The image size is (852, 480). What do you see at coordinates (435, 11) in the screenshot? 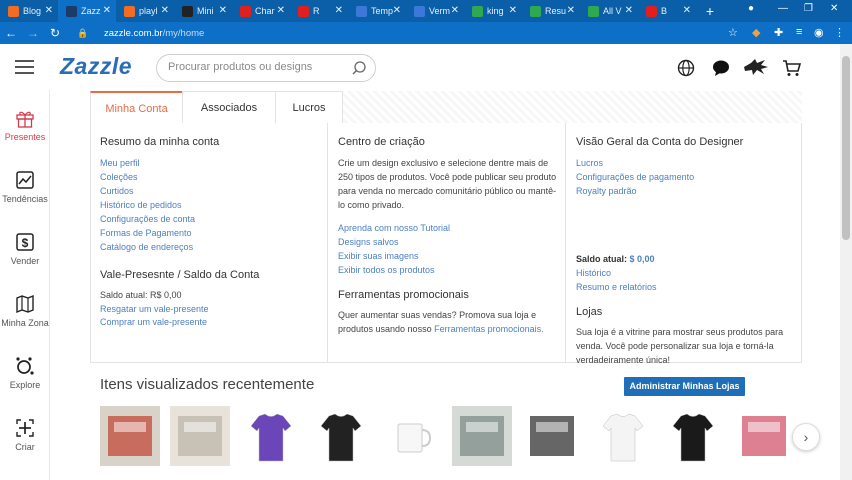
I see `browser-tab: Verm ✕` at bounding box center [435, 11].